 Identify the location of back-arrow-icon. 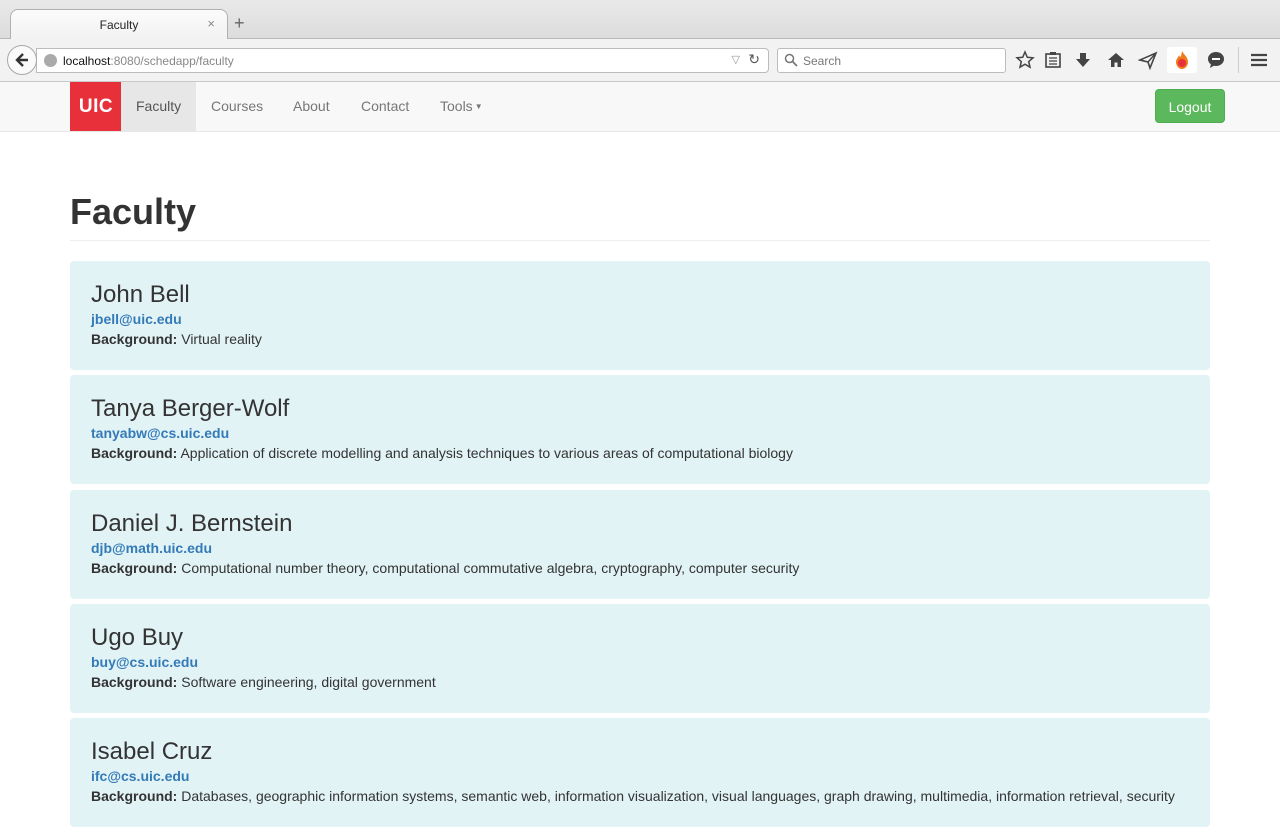
(21, 60).